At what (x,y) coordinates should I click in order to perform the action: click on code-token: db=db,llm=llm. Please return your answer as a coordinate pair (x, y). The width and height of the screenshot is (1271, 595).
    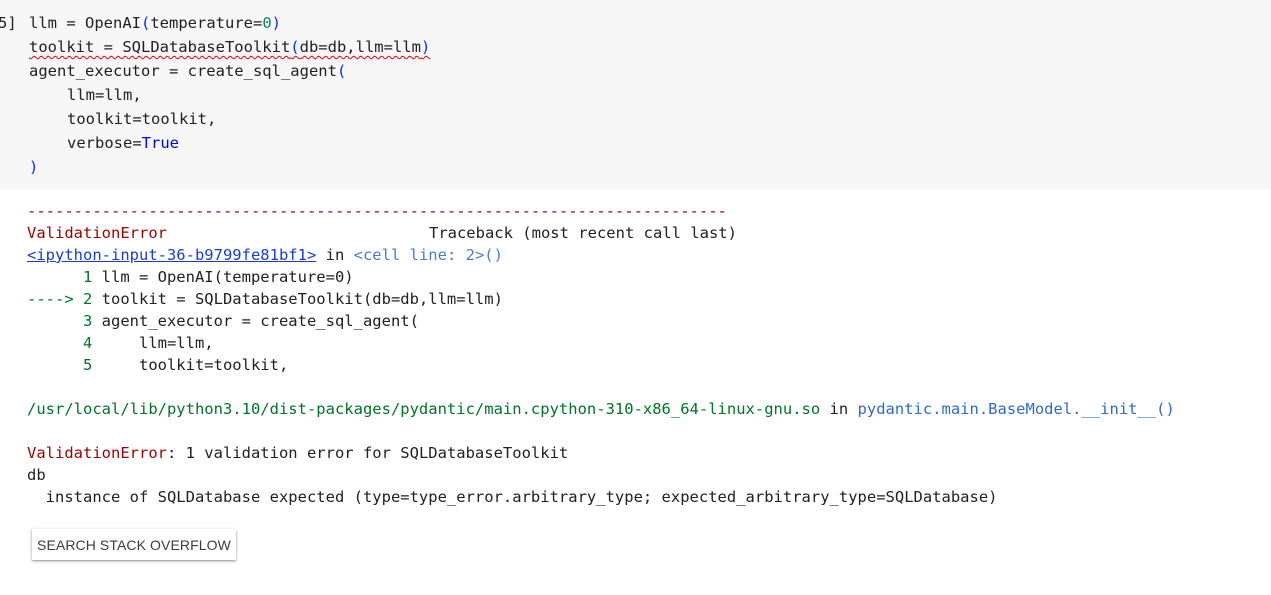
    Looking at the image, I should click on (360, 47).